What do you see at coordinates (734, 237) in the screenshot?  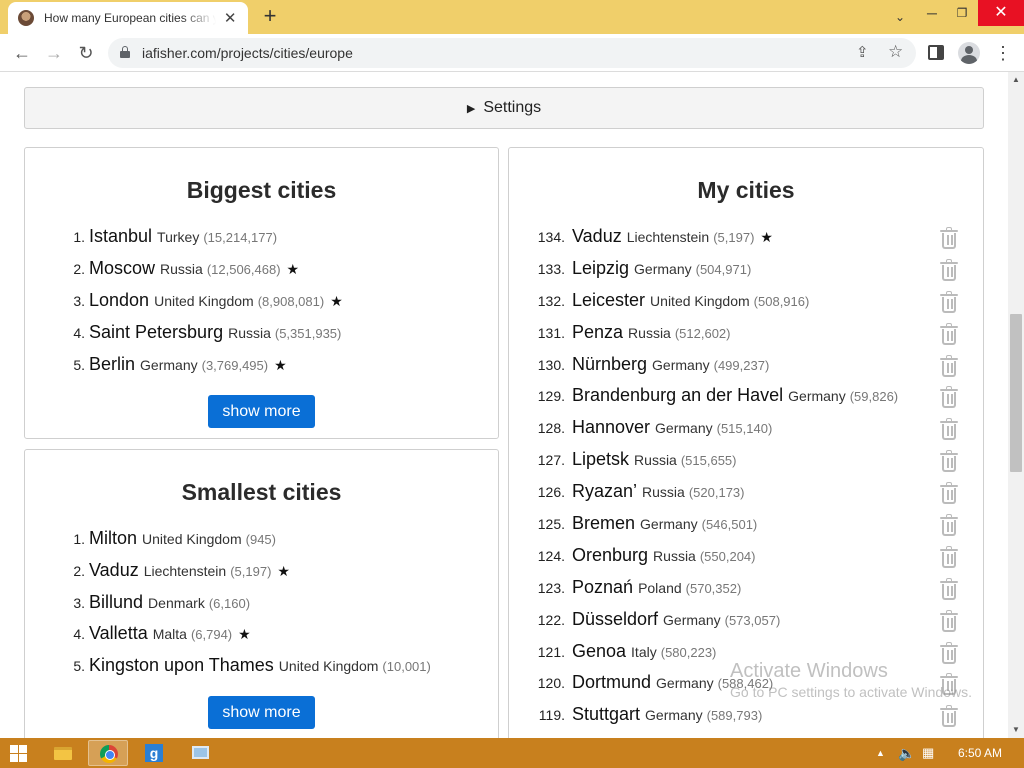 I see `population: (5,197)` at bounding box center [734, 237].